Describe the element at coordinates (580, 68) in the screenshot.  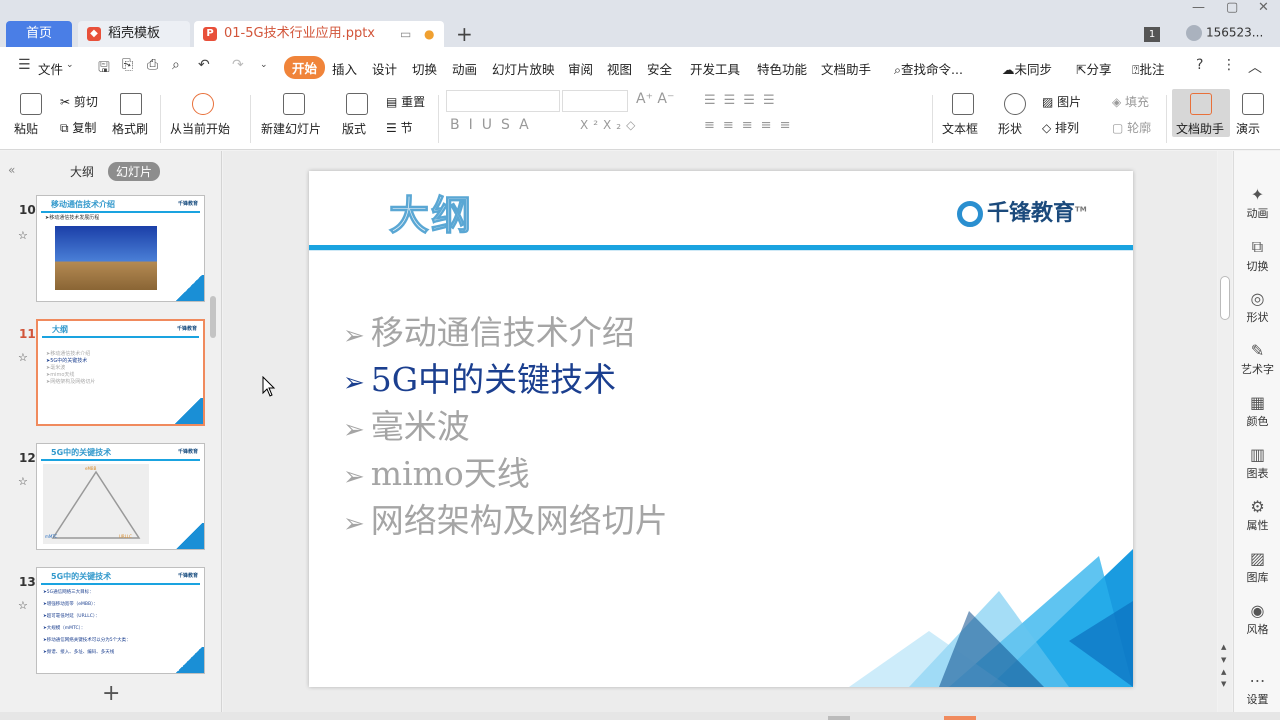
I see `menu-review: 审阅` at that location.